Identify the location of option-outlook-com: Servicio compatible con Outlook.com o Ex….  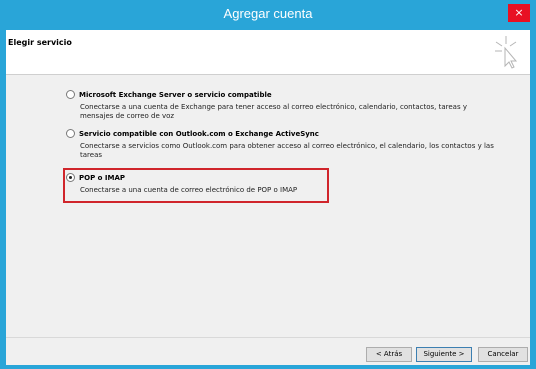
(296, 144).